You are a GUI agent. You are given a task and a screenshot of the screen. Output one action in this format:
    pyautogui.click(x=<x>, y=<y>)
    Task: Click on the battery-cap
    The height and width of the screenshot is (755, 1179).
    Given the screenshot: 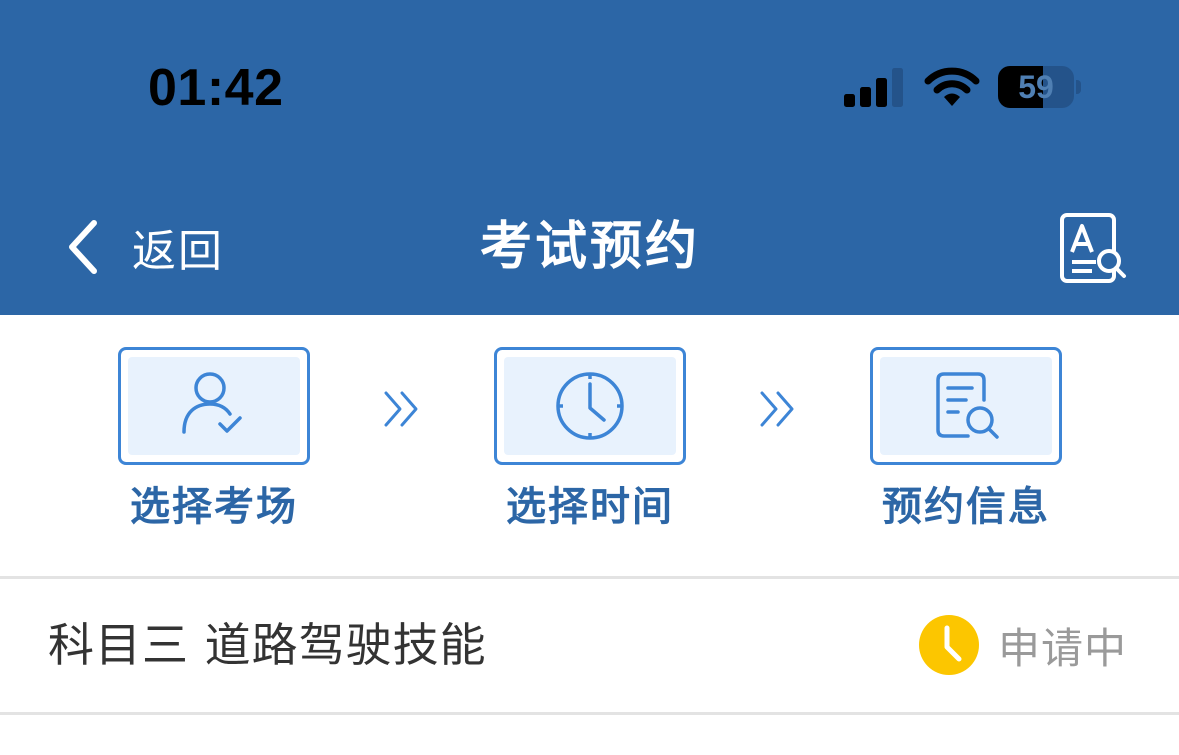 What is the action you would take?
    pyautogui.click(x=1078, y=87)
    